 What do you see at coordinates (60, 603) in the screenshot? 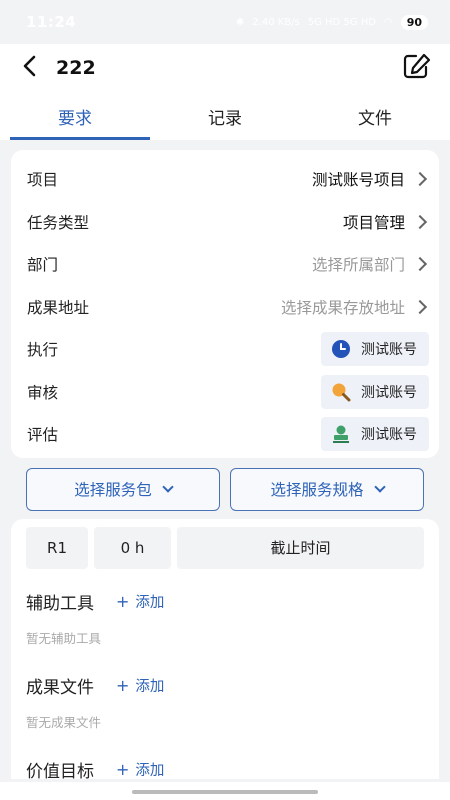
I see `tools-title: 辅助工具` at bounding box center [60, 603].